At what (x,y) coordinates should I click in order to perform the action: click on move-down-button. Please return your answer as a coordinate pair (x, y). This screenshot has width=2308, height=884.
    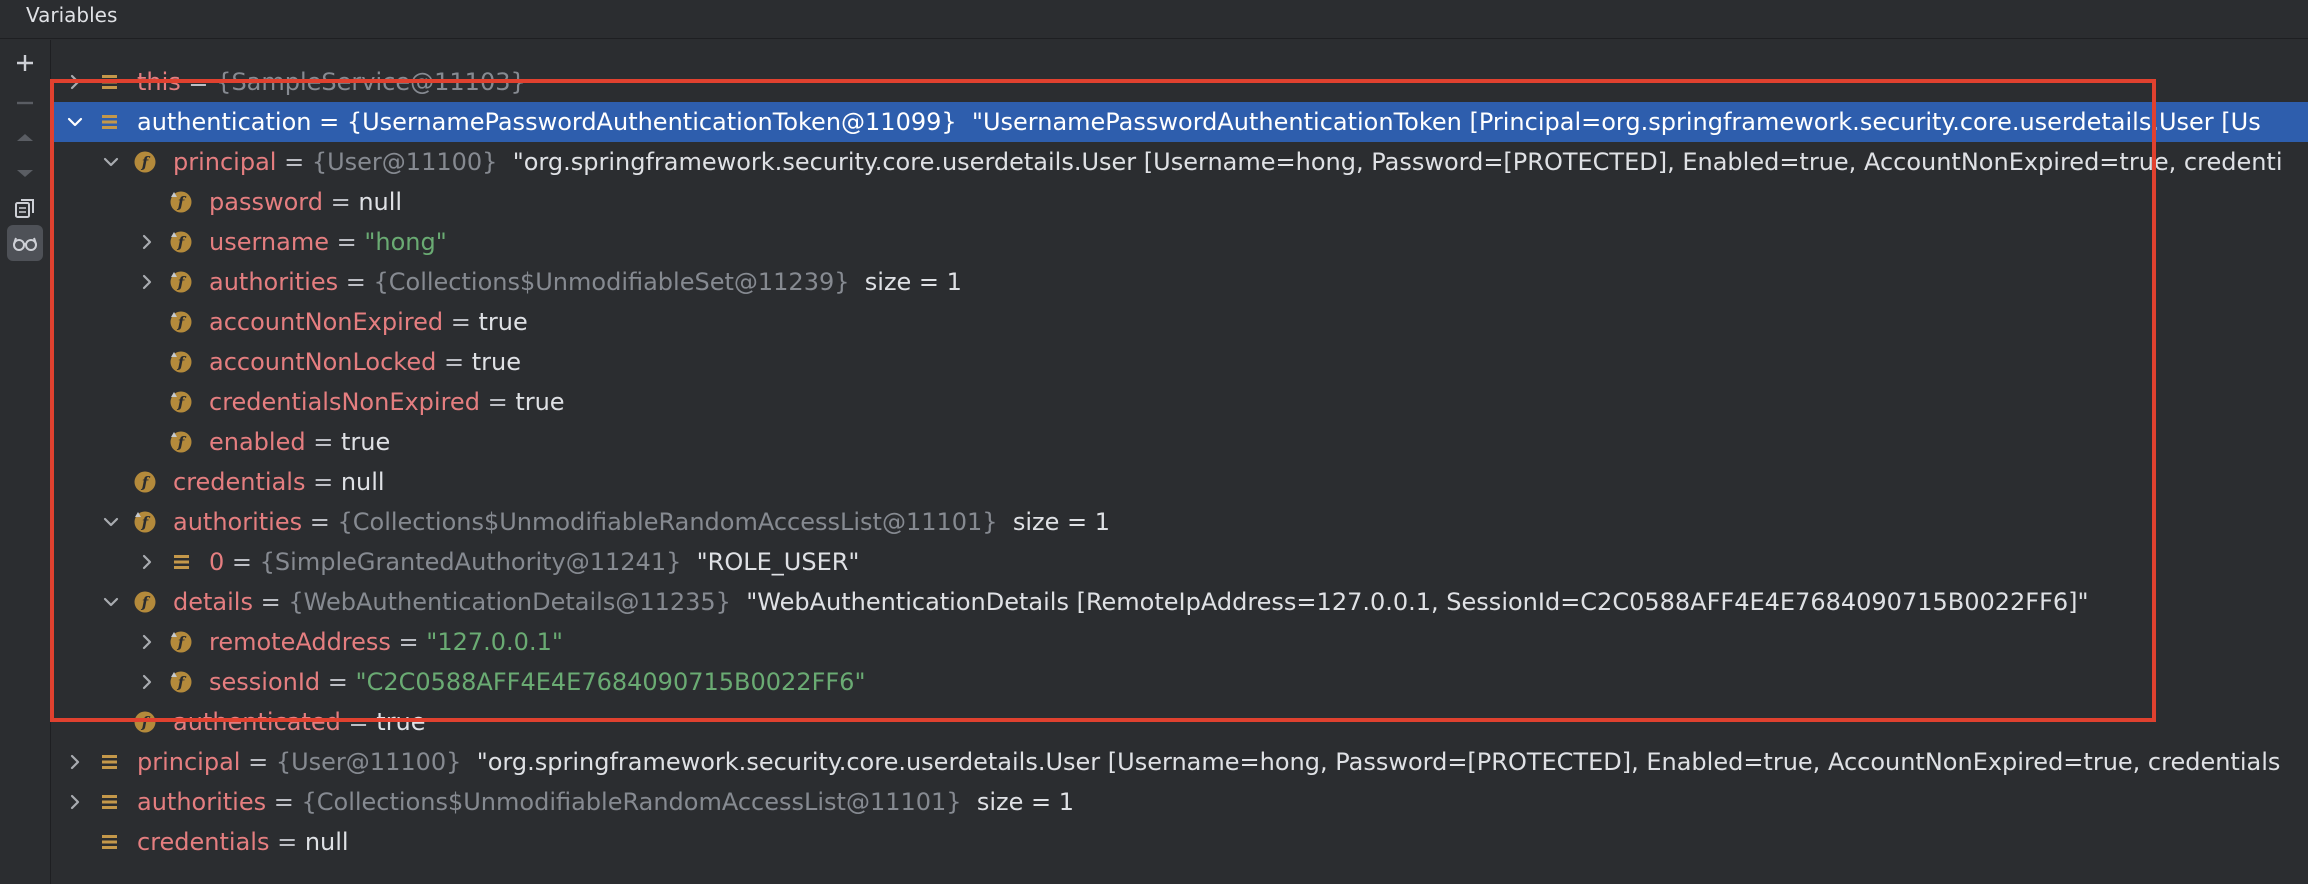
    Looking at the image, I should click on (25, 173).